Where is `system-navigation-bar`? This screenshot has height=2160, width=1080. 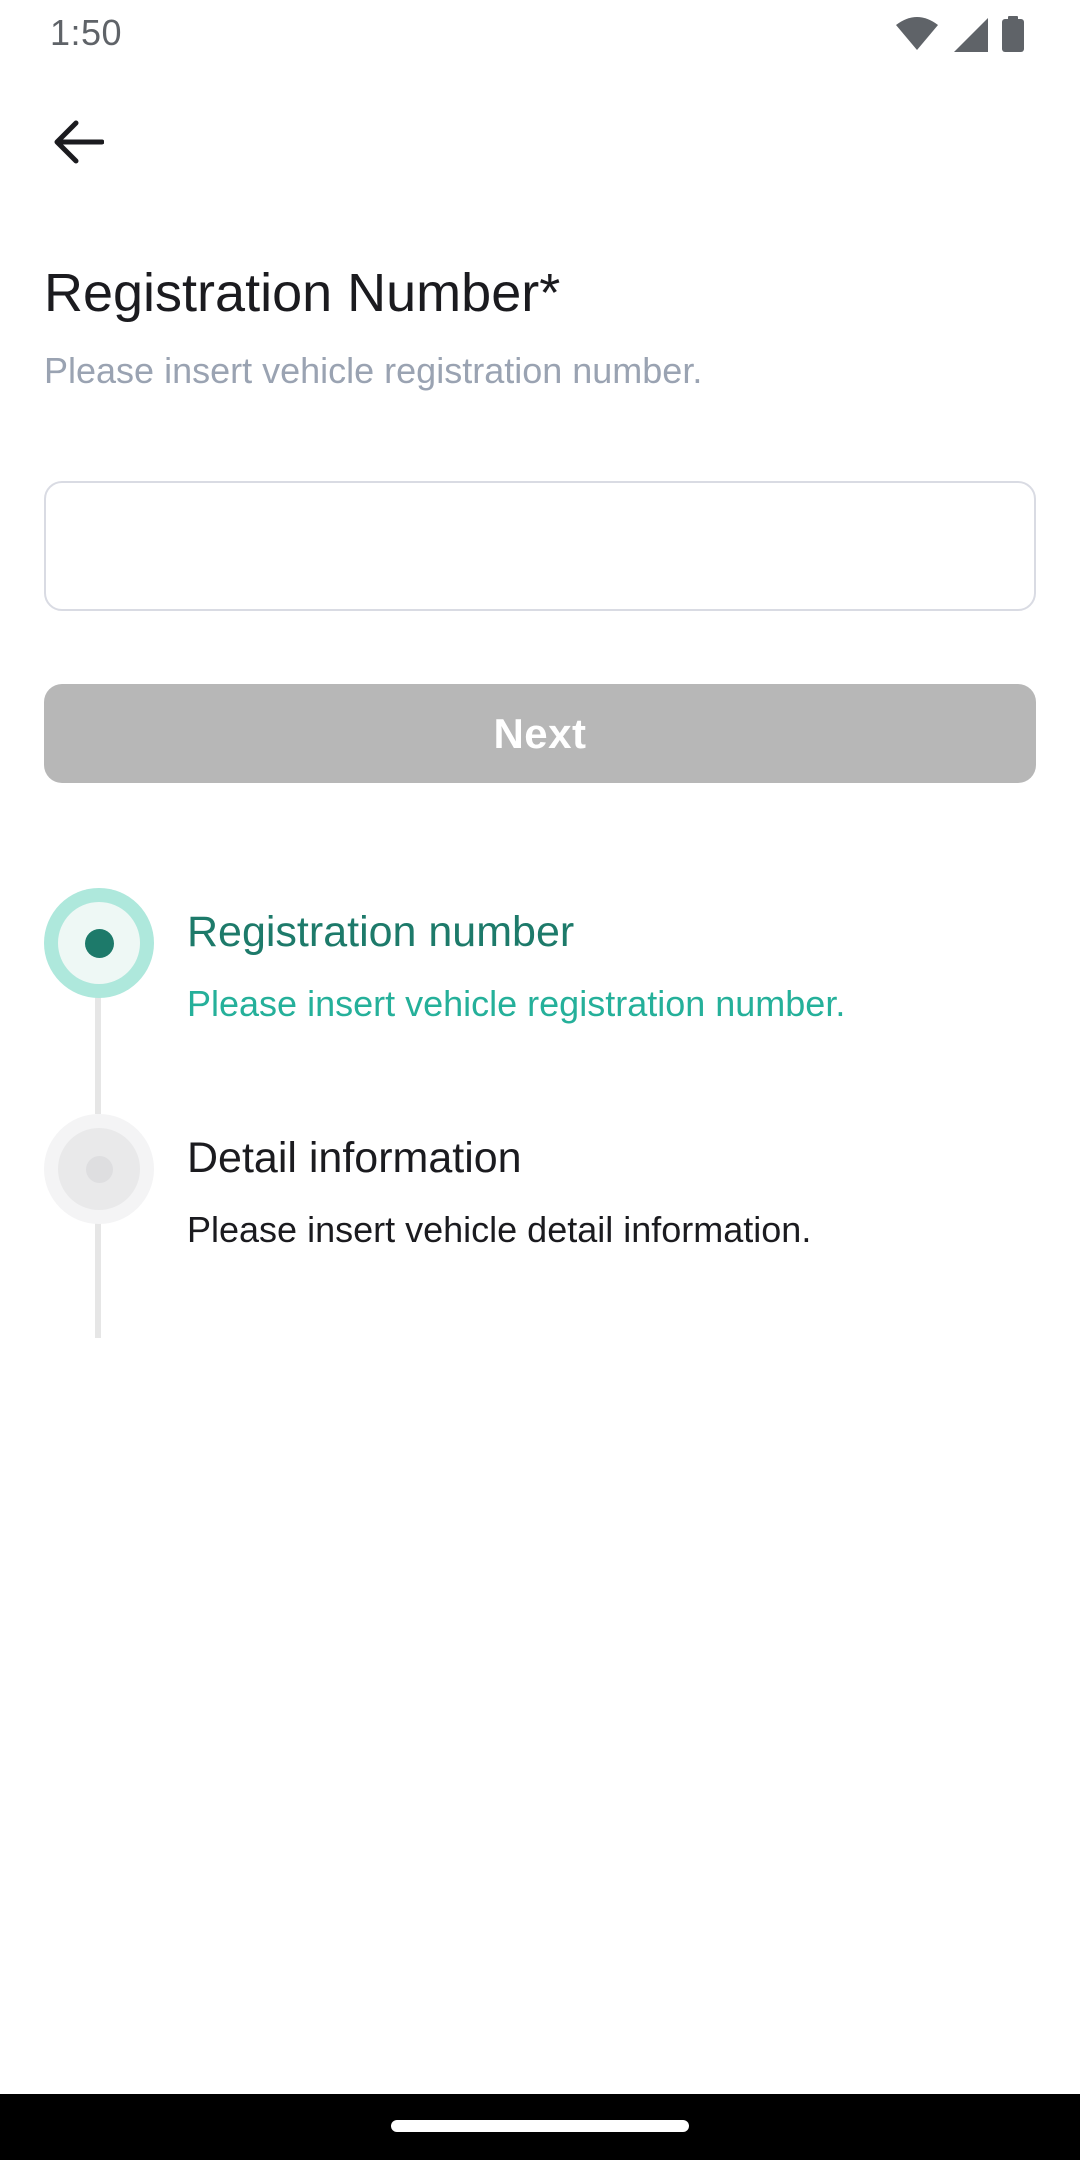
system-navigation-bar is located at coordinates (540, 2127).